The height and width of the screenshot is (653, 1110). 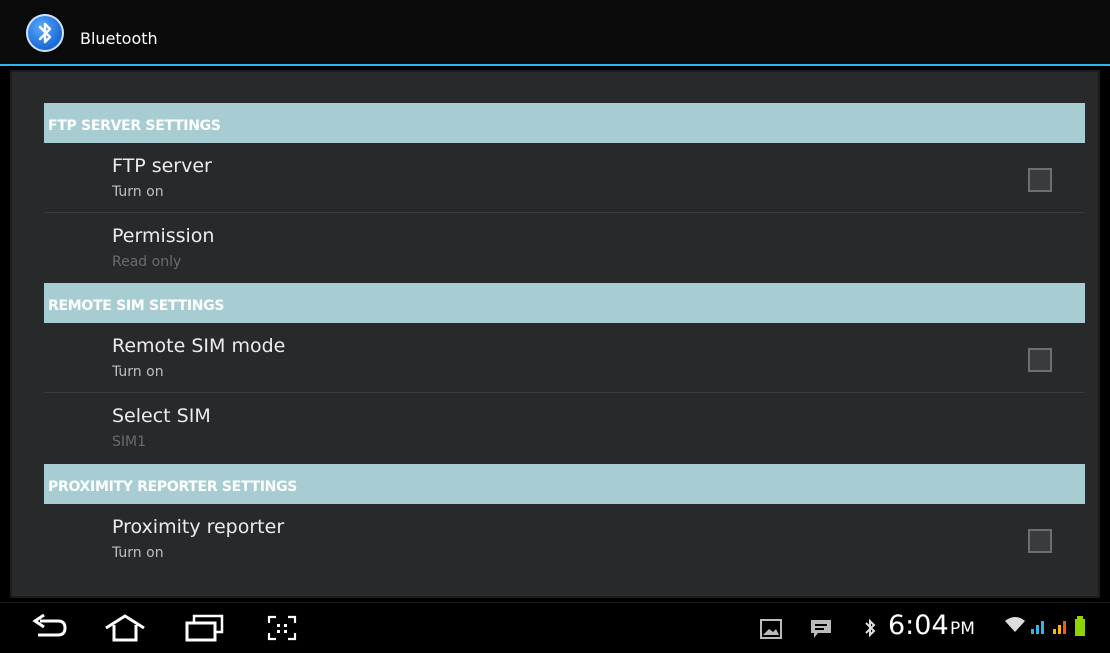 What do you see at coordinates (1080, 628) in the screenshot?
I see `battery-icon` at bounding box center [1080, 628].